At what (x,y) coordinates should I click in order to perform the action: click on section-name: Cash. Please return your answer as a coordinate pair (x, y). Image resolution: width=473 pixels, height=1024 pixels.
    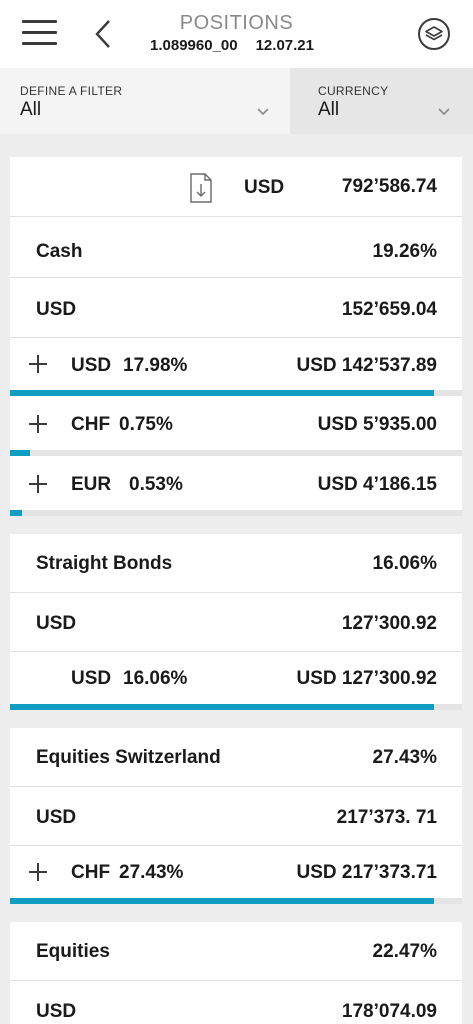
    Looking at the image, I should click on (59, 251).